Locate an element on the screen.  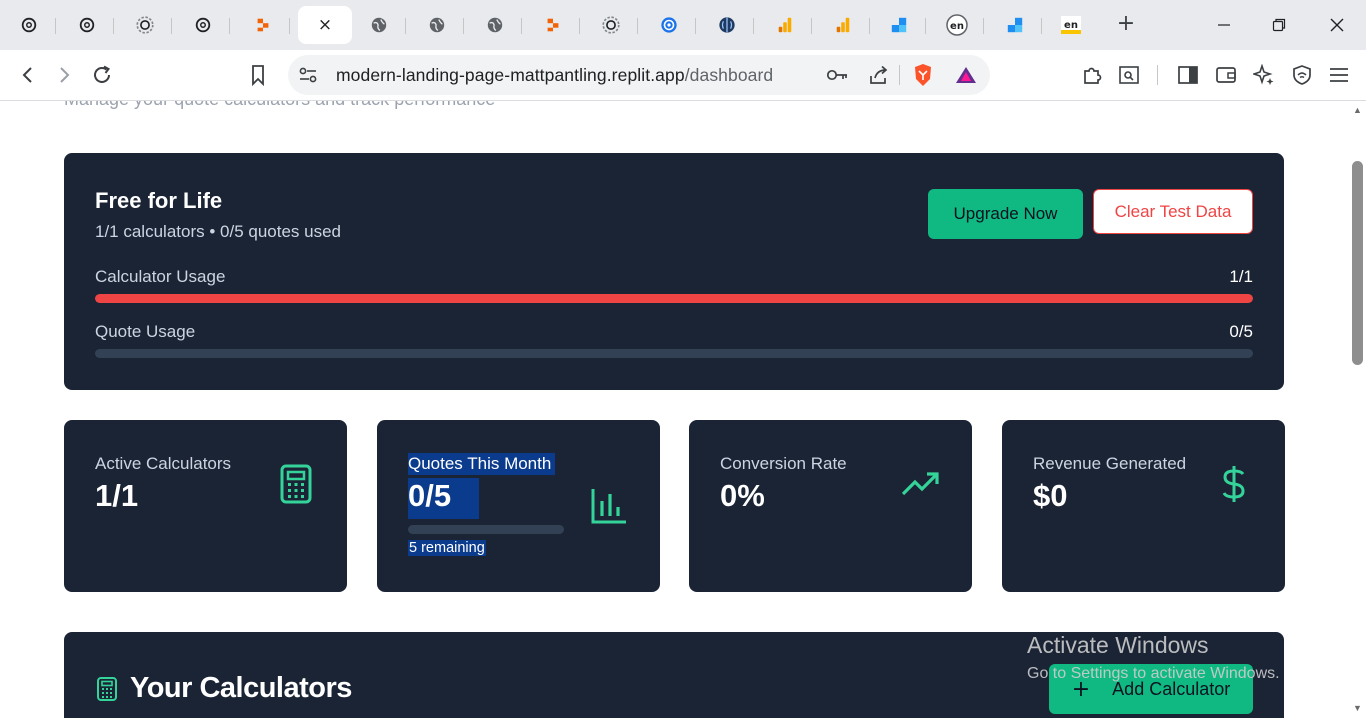
new-tab-button: + is located at coordinates (1126, 25).